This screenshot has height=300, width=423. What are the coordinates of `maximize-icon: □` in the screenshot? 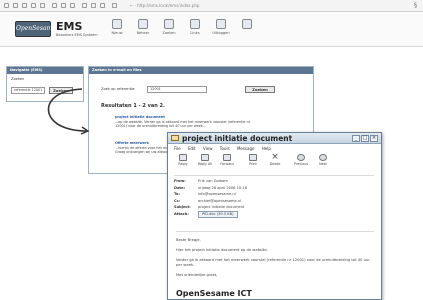 It's located at (365, 138).